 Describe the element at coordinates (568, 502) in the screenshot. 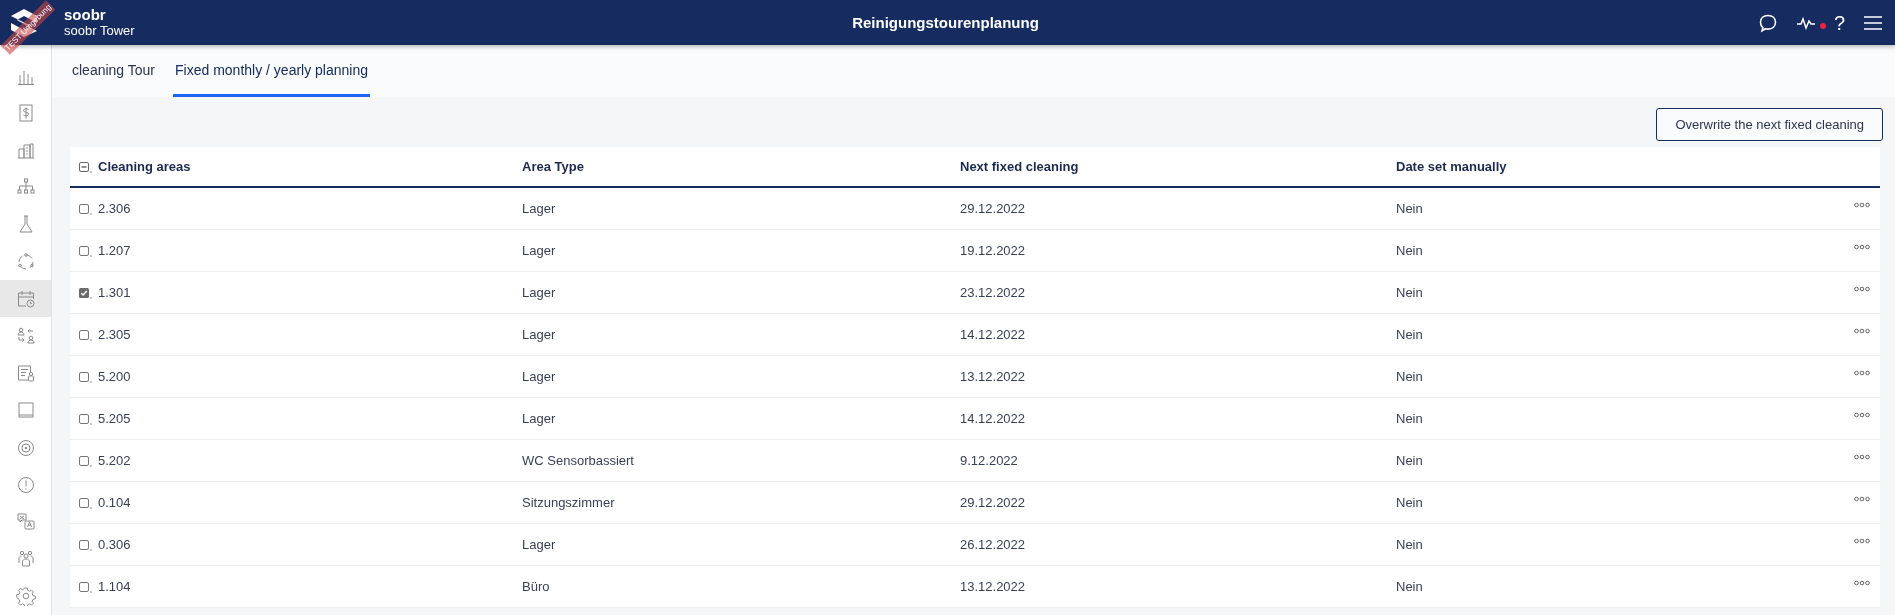

I see `table-cell: Sitzungszimmer` at that location.